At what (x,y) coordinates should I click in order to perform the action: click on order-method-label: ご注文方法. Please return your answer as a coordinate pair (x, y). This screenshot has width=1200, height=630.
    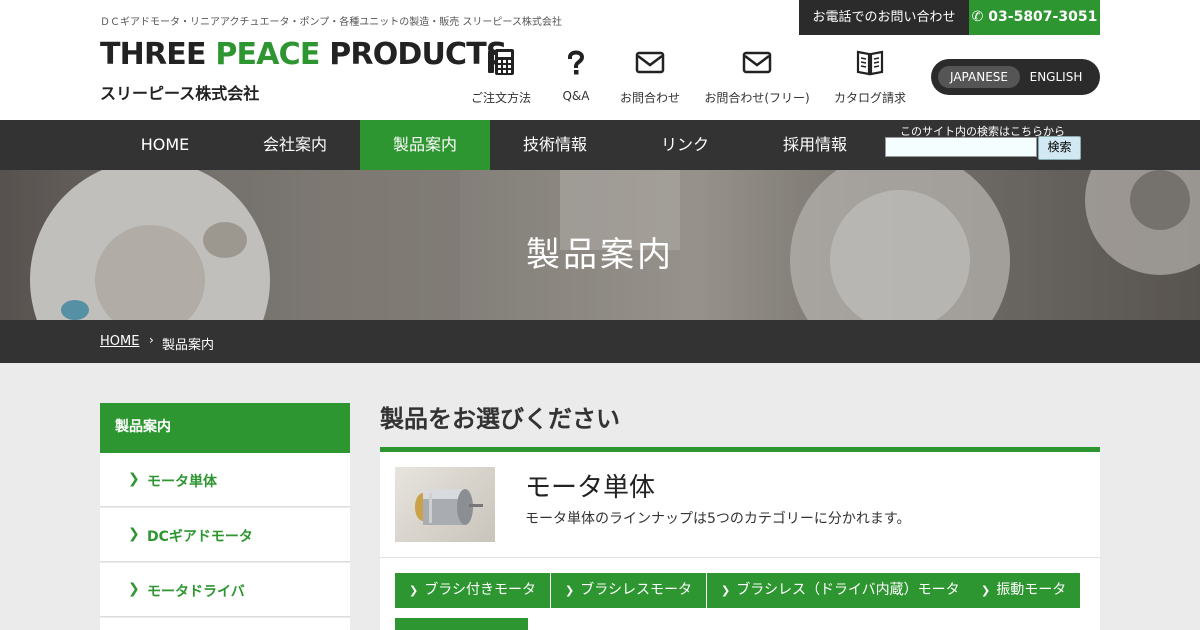
    Looking at the image, I should click on (501, 98).